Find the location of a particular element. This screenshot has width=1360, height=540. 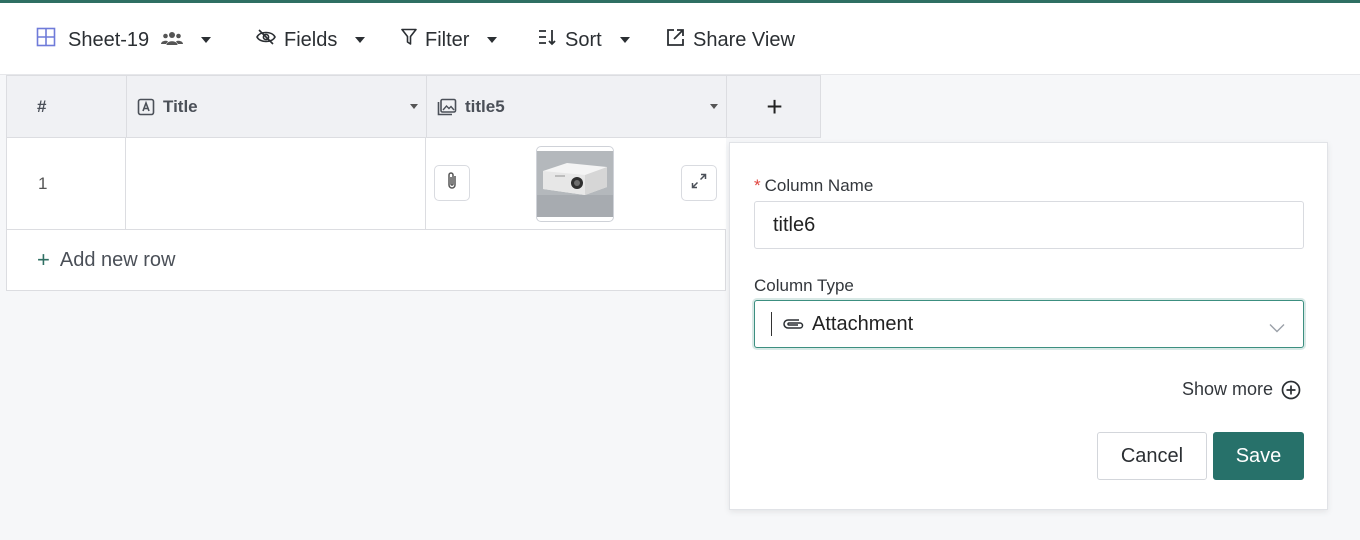

grid-header-row: # Title title5 + is located at coordinates (413, 106).